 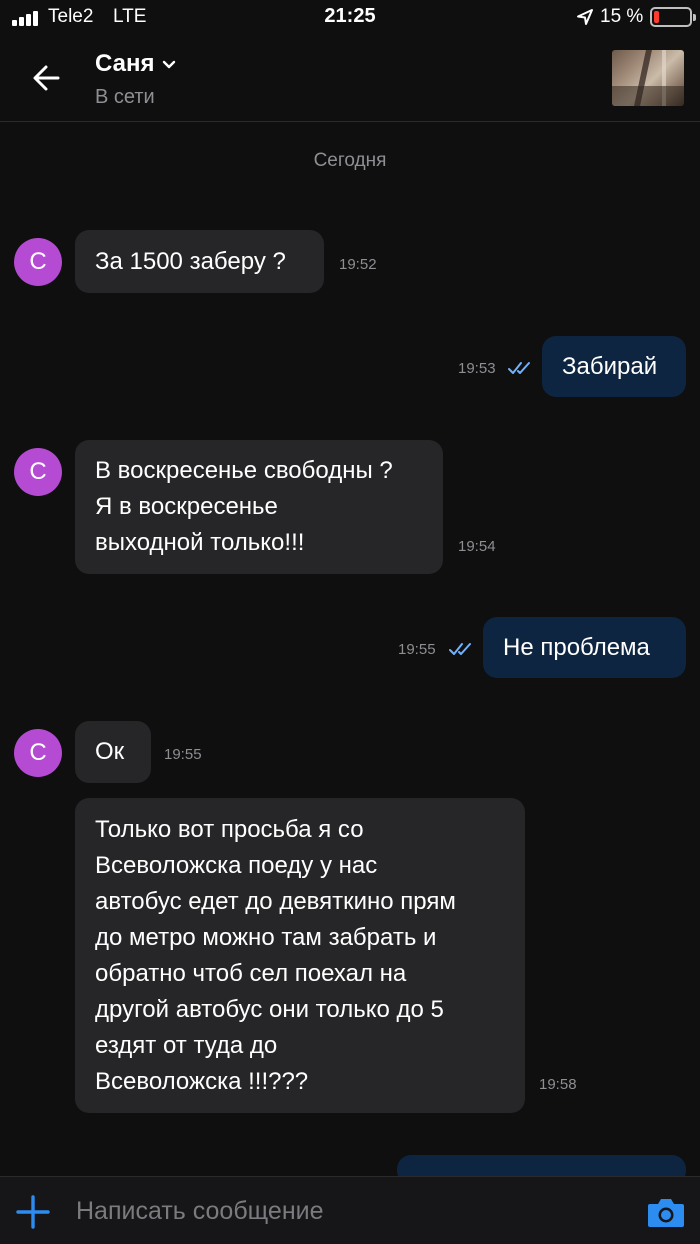 I want to click on contact-online-status: В сети, so click(x=125, y=97).